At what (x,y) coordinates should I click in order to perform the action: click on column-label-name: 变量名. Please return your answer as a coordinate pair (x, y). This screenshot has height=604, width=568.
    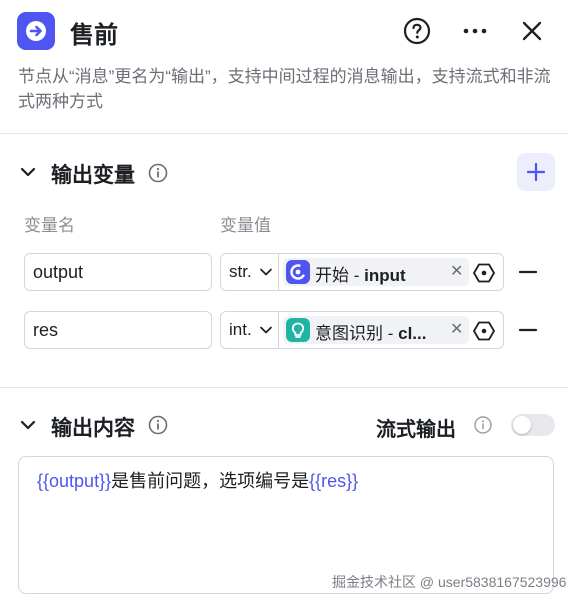
    Looking at the image, I should click on (49, 225).